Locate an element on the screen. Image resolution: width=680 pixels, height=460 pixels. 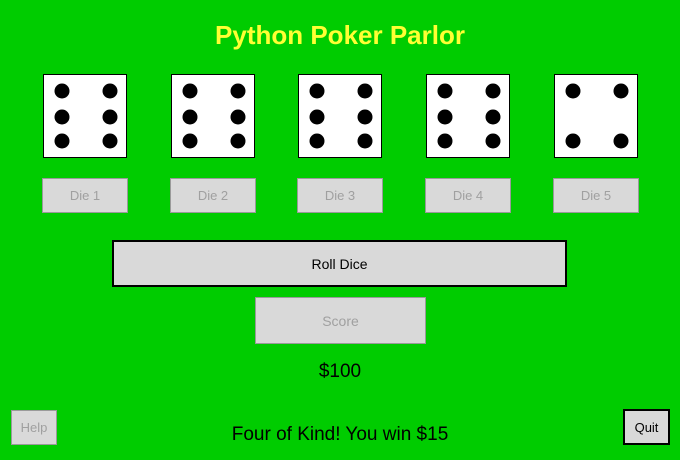
quit-button: Quit is located at coordinates (646, 427).